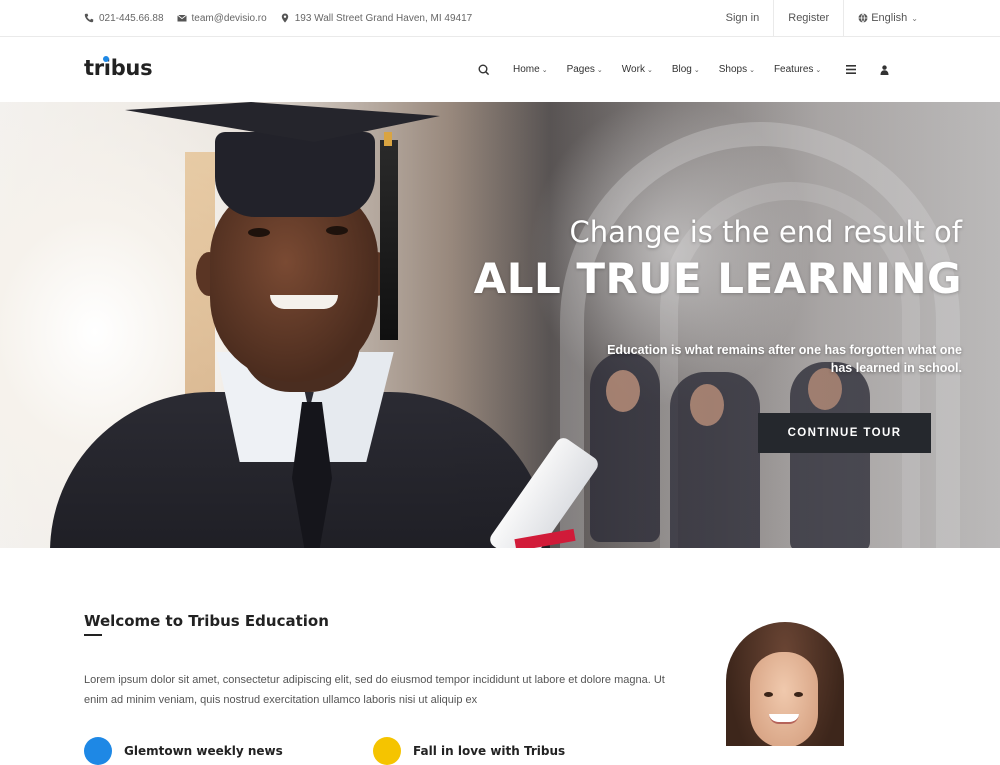 The height and width of the screenshot is (765, 1000). I want to click on site-logo: tribus, so click(118, 68).